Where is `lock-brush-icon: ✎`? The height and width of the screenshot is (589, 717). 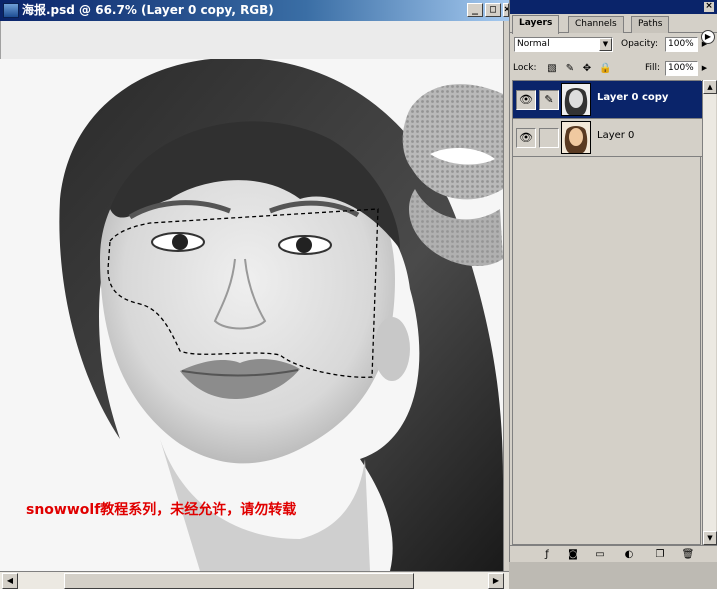 lock-brush-icon: ✎ is located at coordinates (570, 69).